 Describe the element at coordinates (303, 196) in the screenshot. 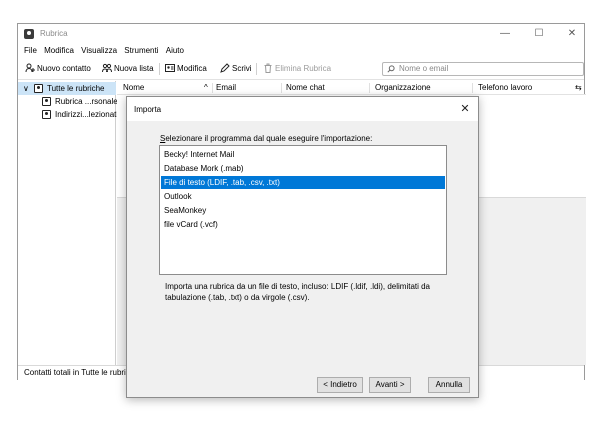

I see `program-item-outlook: Outlook` at that location.